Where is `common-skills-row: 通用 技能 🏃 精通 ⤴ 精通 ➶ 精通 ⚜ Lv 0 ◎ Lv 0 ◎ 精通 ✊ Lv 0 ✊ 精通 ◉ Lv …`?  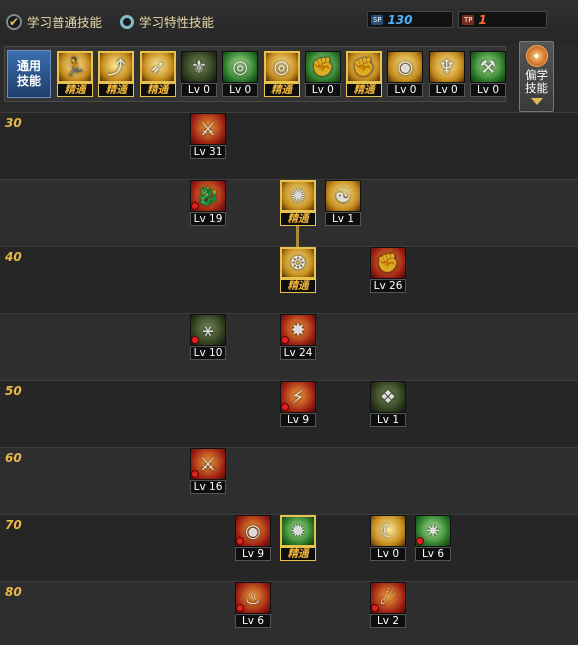 common-skills-row: 通用 技能 🏃 精通 ⤴ 精通 ➶ 精通 ⚜ Lv 0 ◎ Lv 0 ◎ 精通 ✊ Lv 0 ✊ 精通 ◉ Lv … is located at coordinates (255, 74).